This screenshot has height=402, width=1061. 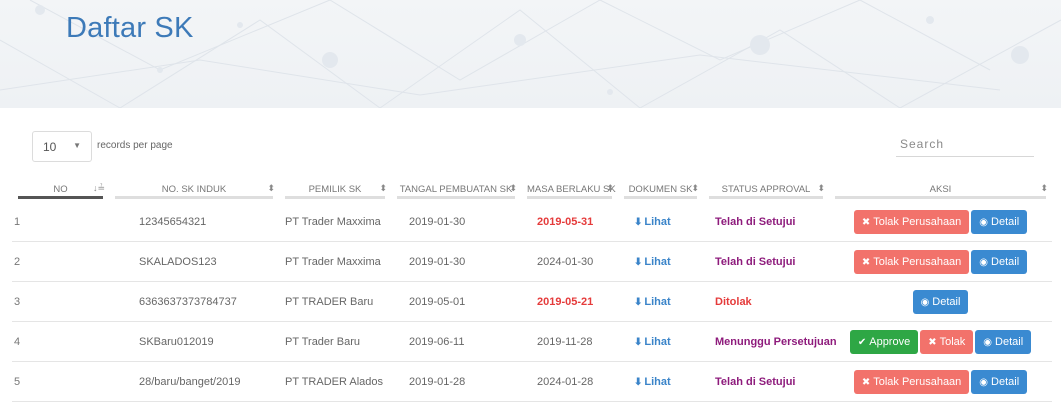 I want to click on col-header-no: NO ↓≟, so click(x=60, y=189).